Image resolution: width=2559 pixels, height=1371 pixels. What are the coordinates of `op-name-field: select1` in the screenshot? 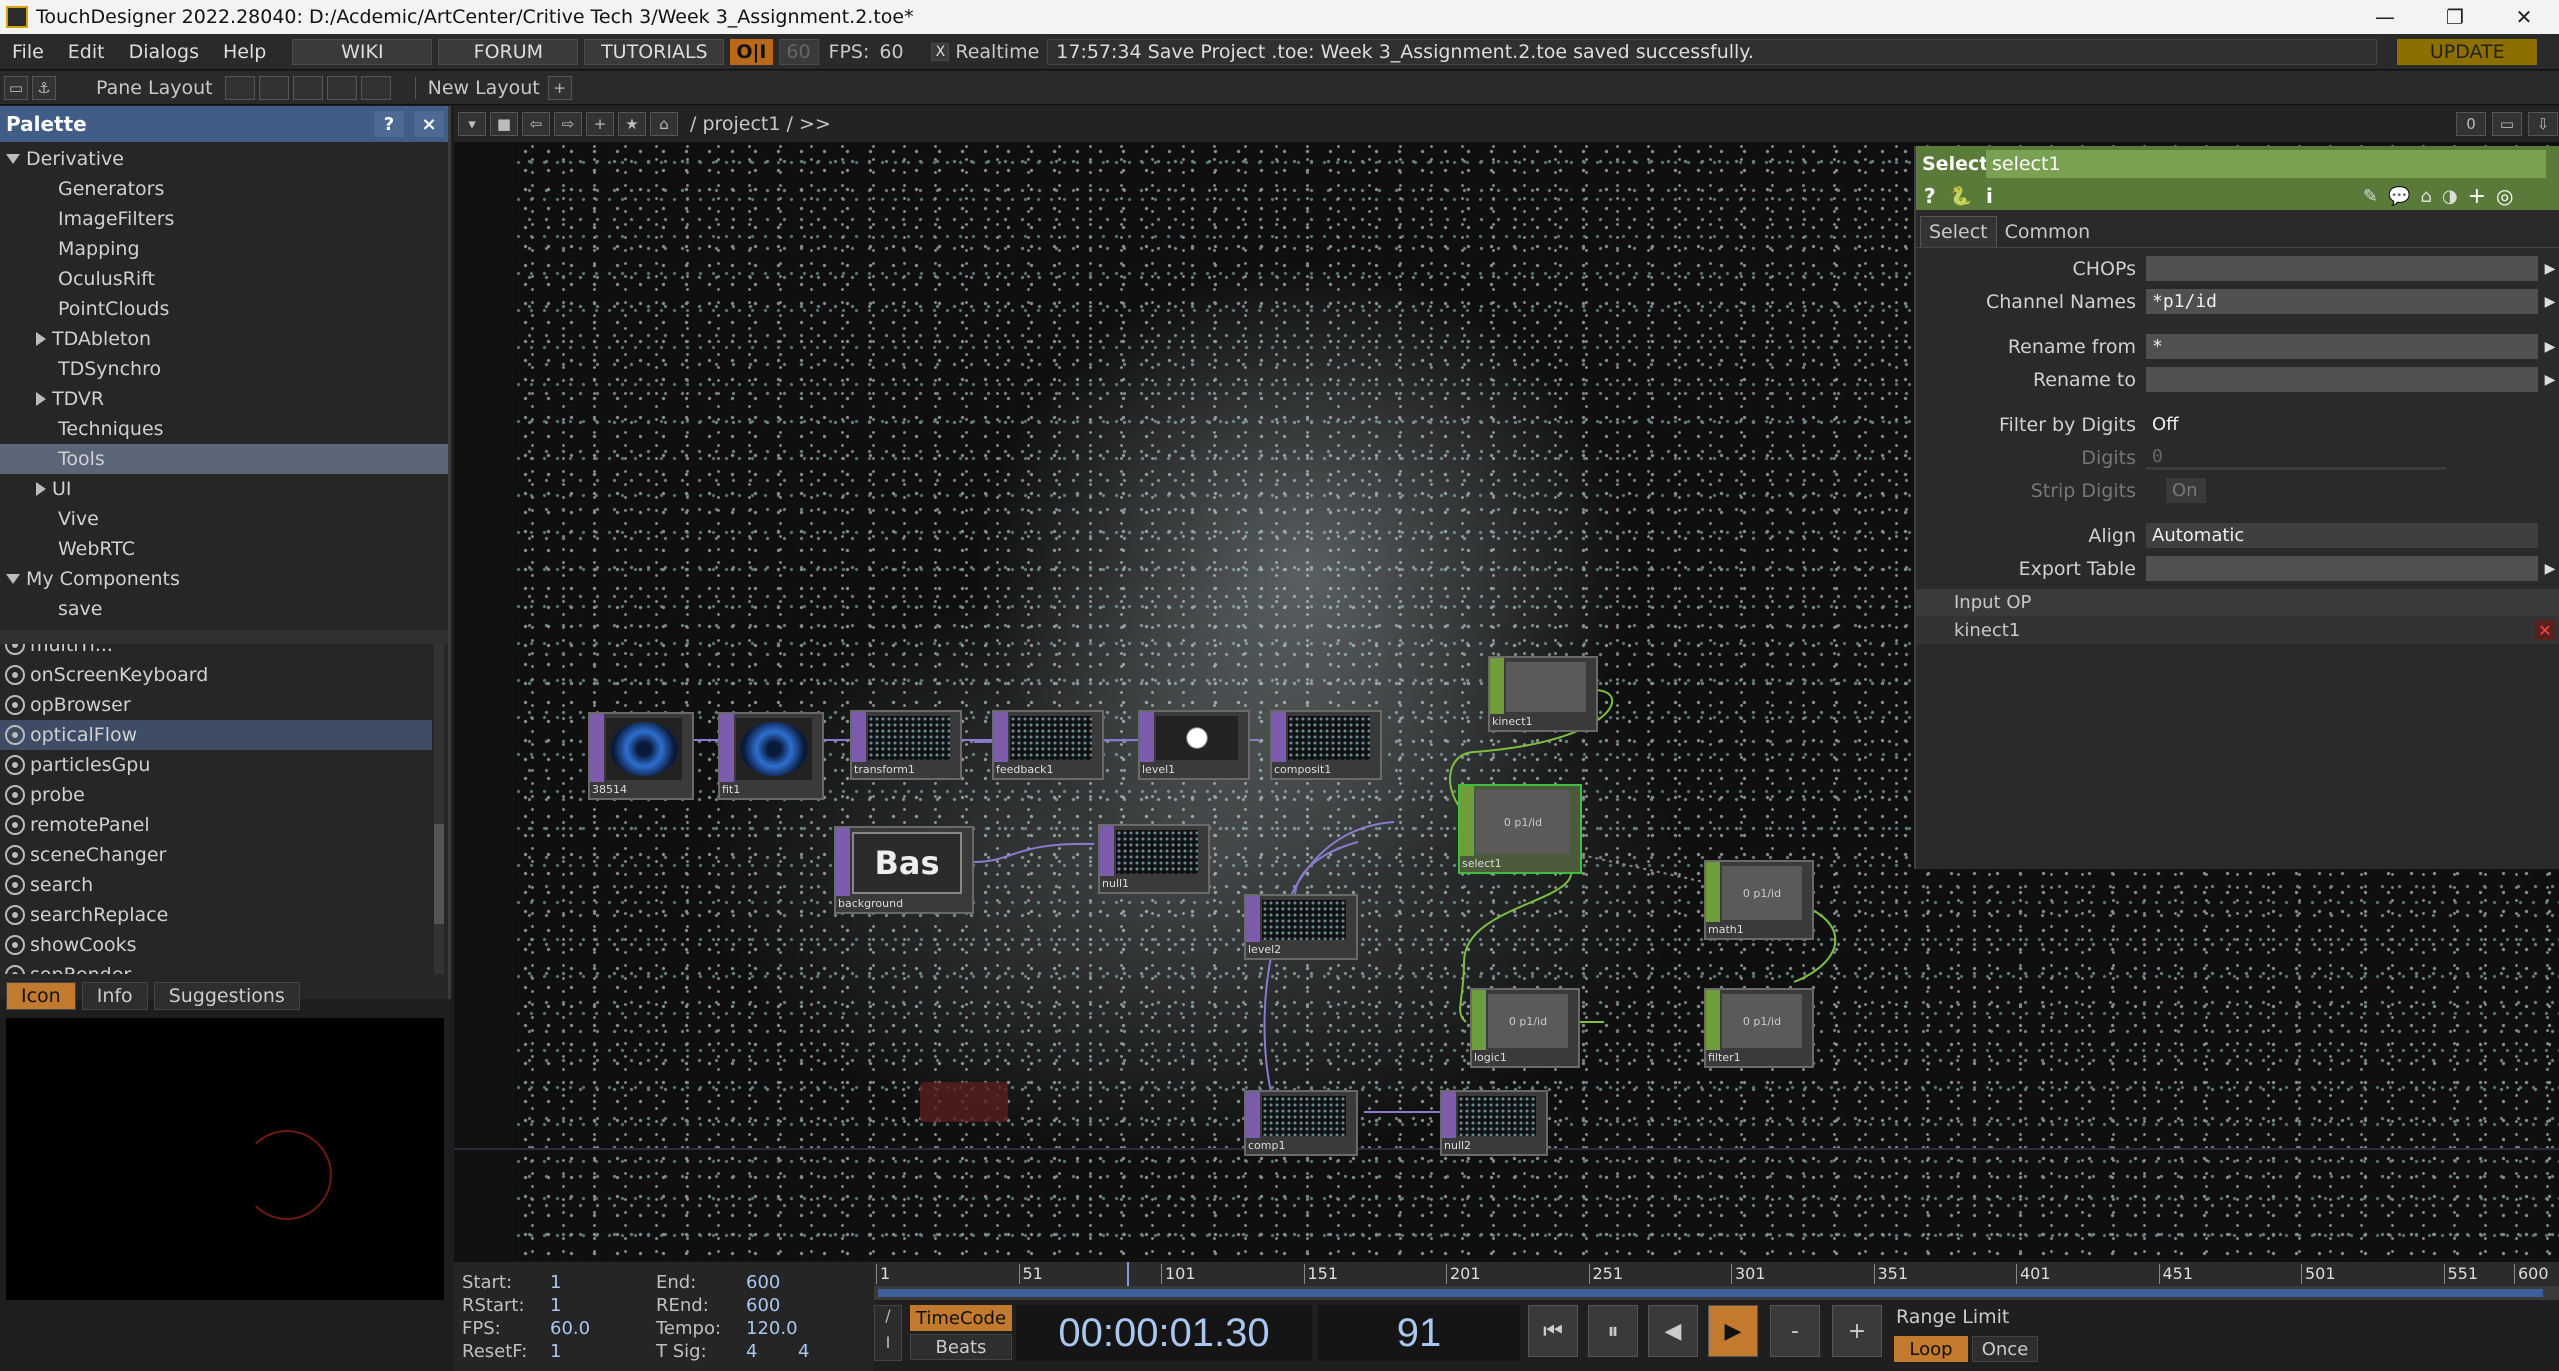 It's located at (2266, 164).